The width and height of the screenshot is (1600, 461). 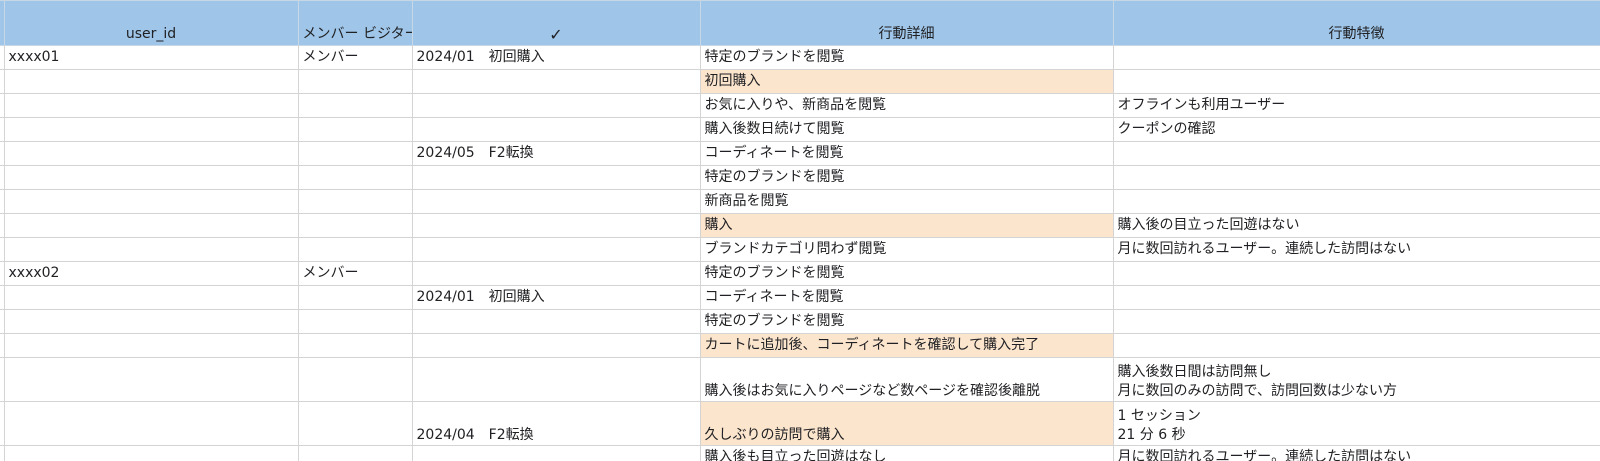 What do you see at coordinates (1356, 225) in the screenshot?
I see `cell-feature: 購入後の目立った回遊はない` at bounding box center [1356, 225].